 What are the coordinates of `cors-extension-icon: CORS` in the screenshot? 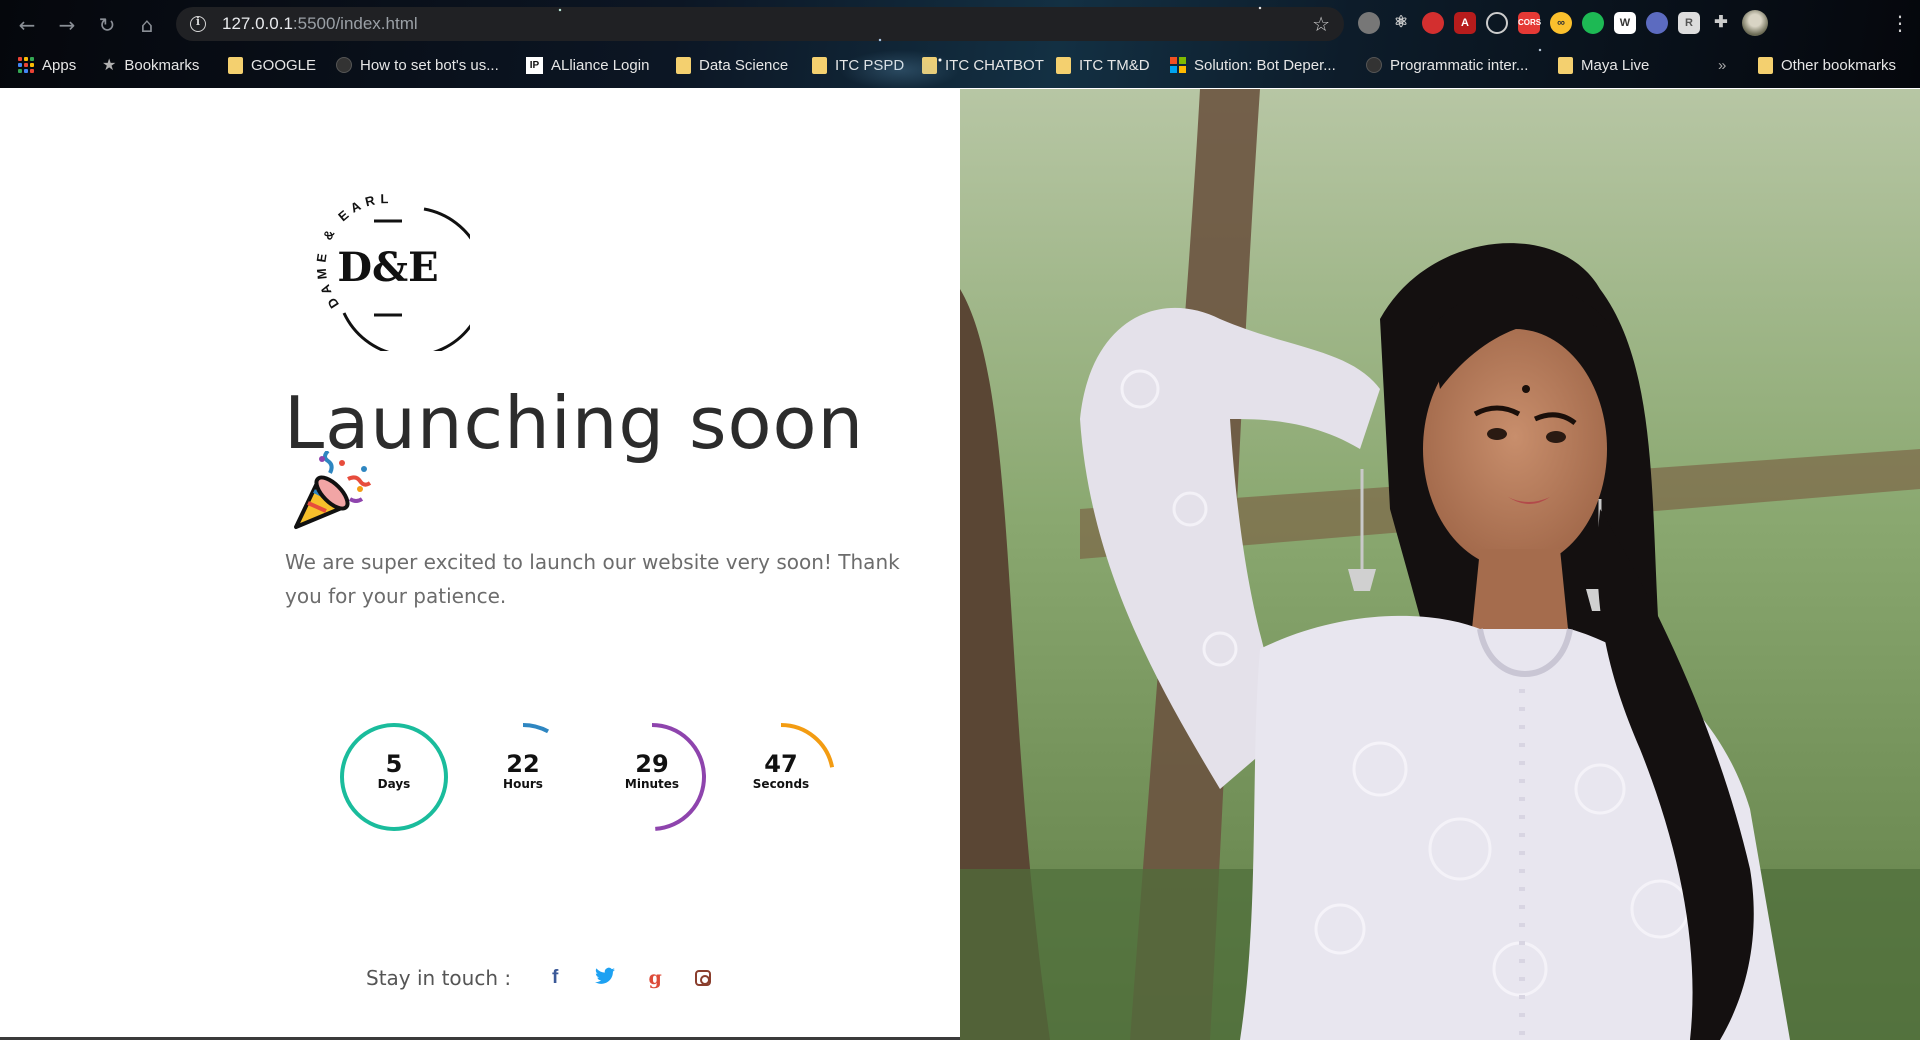 It's located at (1529, 23).